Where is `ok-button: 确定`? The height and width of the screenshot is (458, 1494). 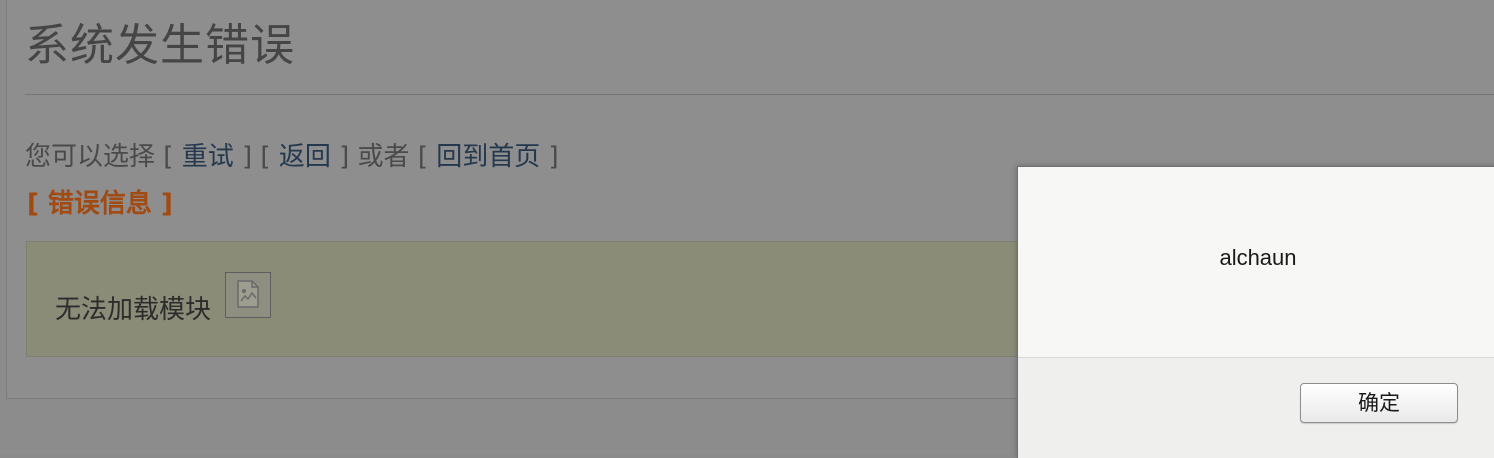
ok-button: 确定 is located at coordinates (1379, 403).